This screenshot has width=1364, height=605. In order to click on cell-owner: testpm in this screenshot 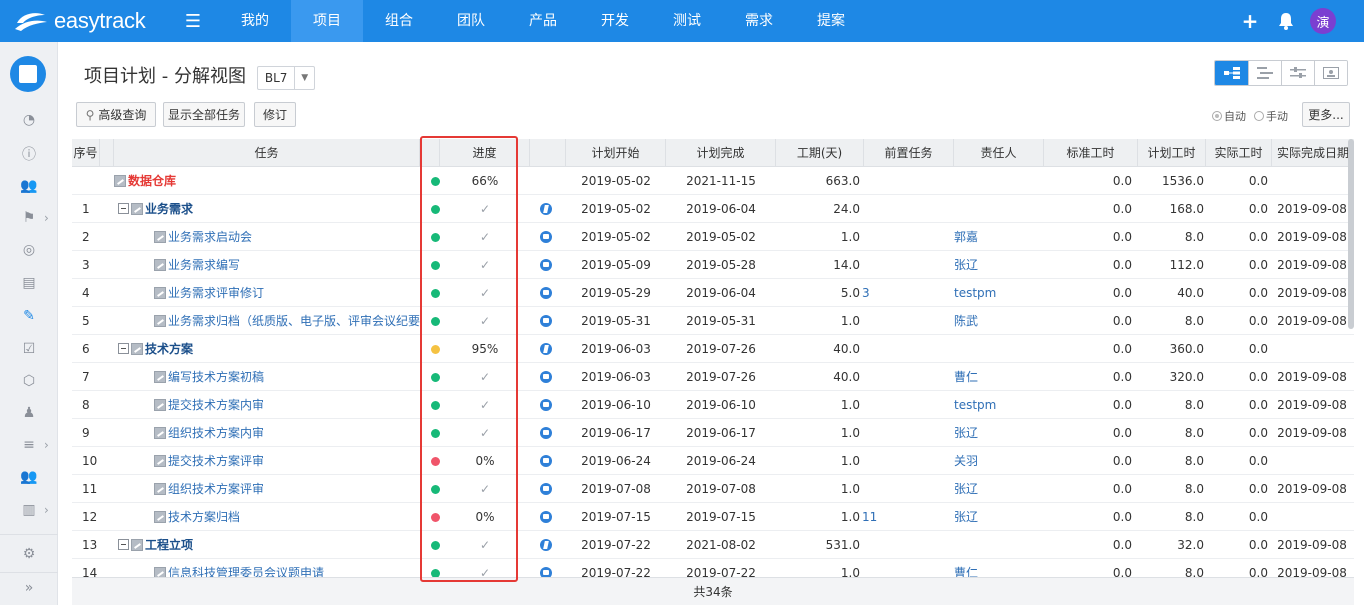, I will do `click(999, 293)`.